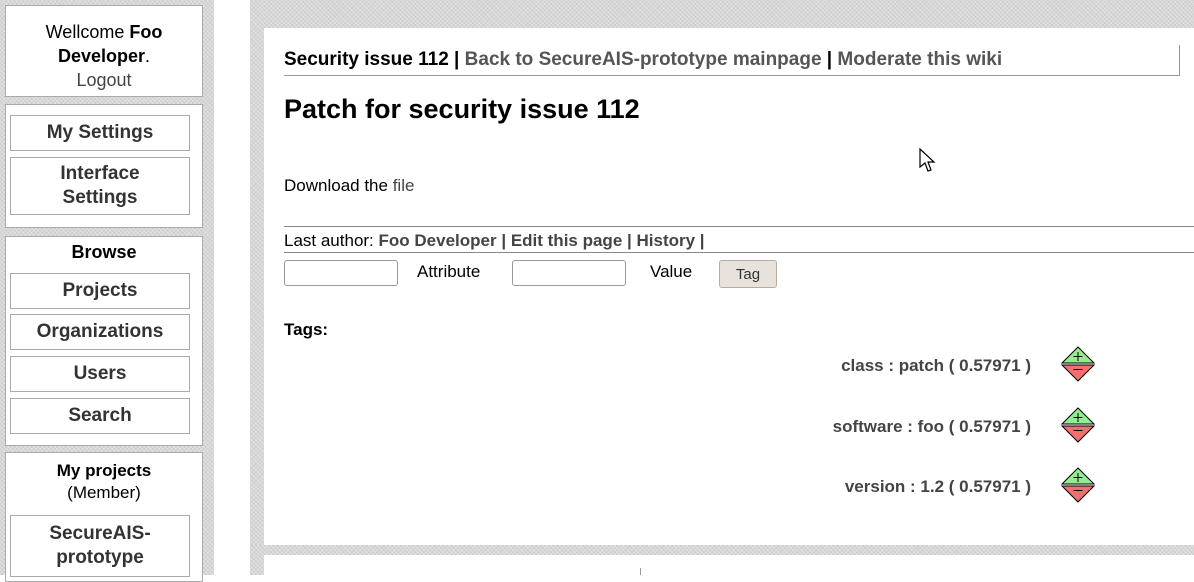 The image size is (1194, 582). What do you see at coordinates (931, 426) in the screenshot?
I see `tag-label: software : foo ( 0.57971 )` at bounding box center [931, 426].